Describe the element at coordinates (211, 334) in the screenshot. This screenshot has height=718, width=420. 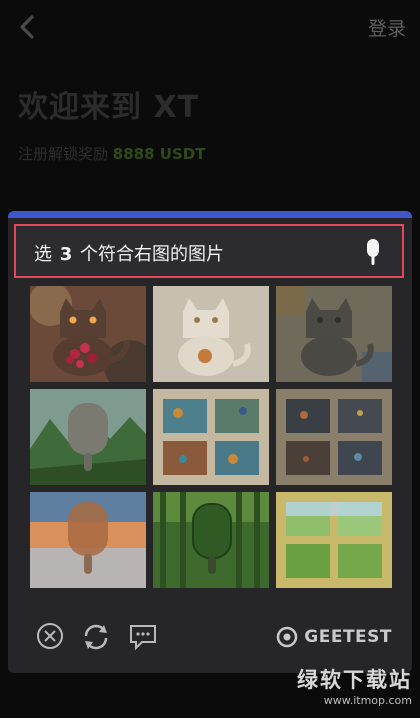
I see `tile-cat-white` at that location.